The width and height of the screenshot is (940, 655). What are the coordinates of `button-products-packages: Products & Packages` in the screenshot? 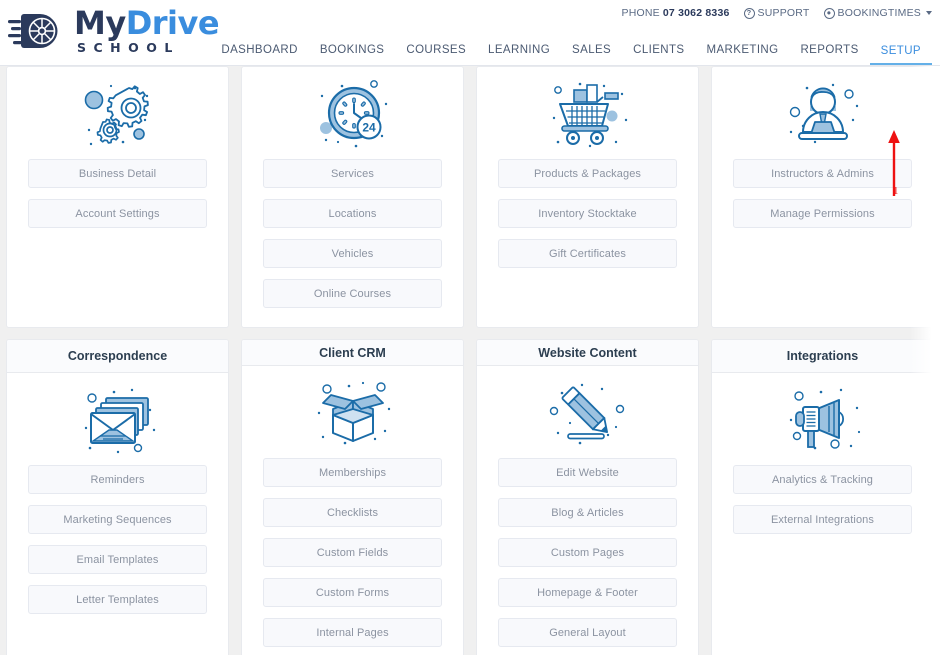 It's located at (587, 173).